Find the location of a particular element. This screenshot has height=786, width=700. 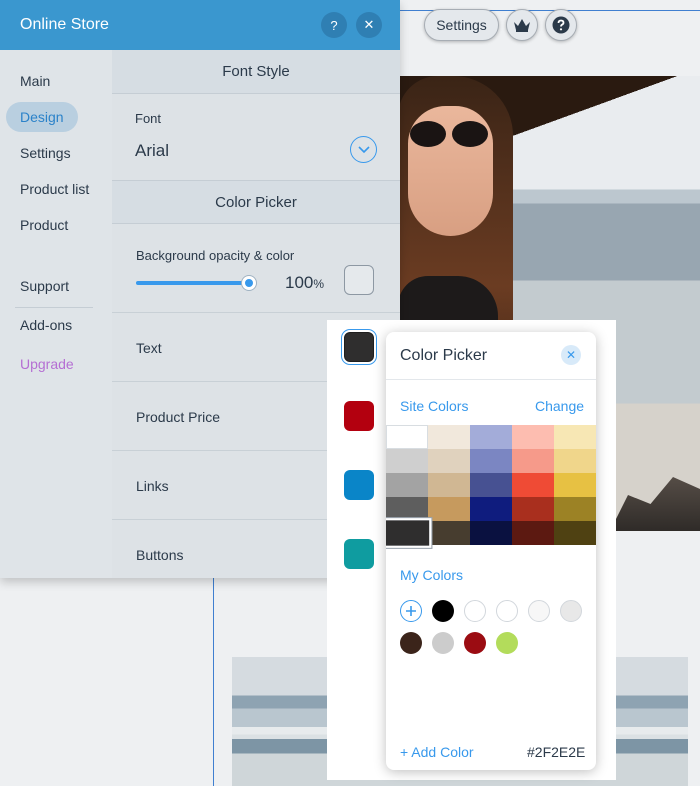

product-price-color-swatch is located at coordinates (359, 416).